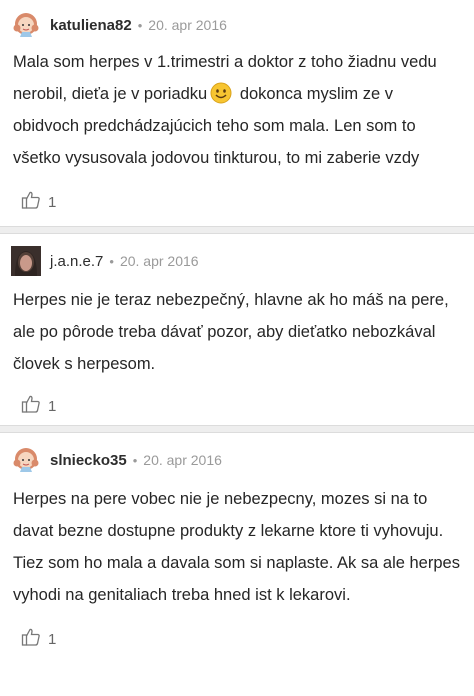 The height and width of the screenshot is (696, 474). I want to click on smiley-emoji-icon, so click(221, 93).